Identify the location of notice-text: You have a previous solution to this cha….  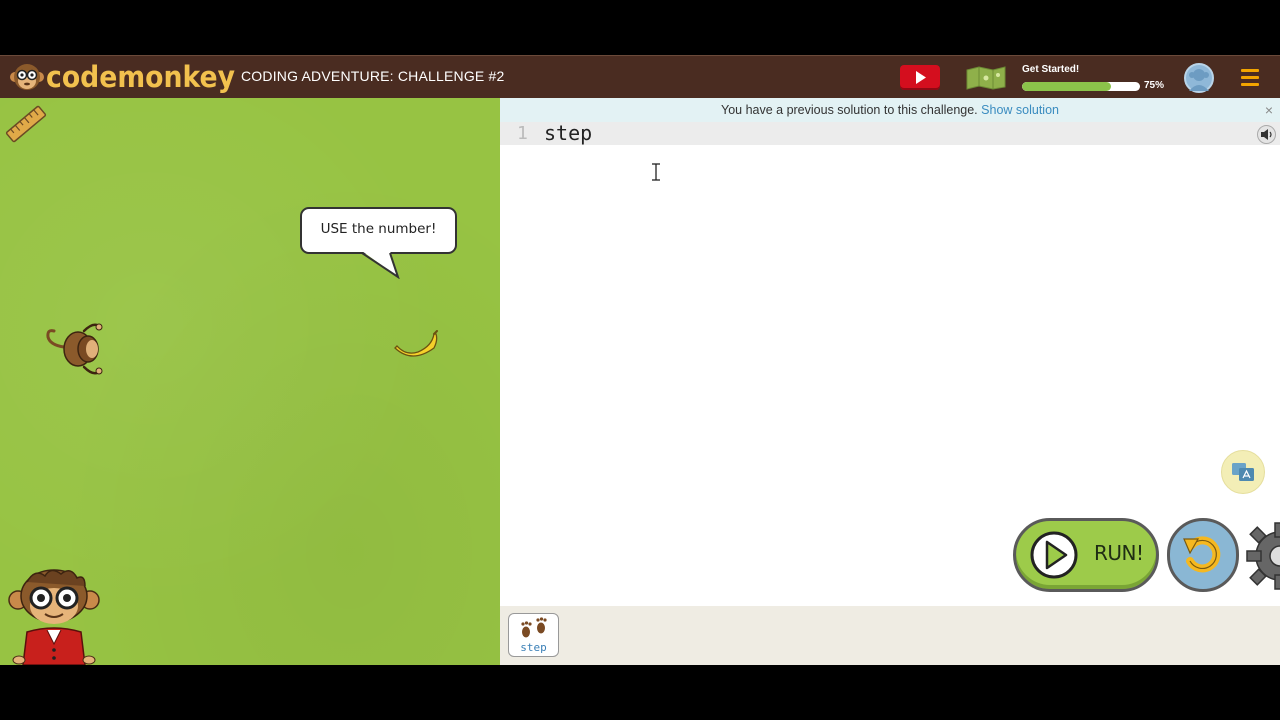
(849, 110).